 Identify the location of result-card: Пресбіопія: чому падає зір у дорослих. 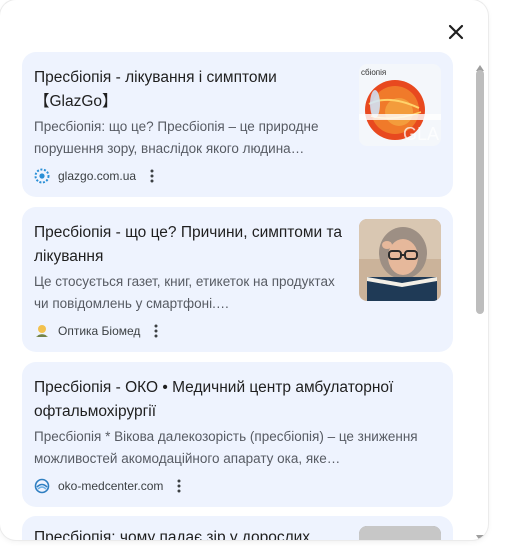
(237, 528).